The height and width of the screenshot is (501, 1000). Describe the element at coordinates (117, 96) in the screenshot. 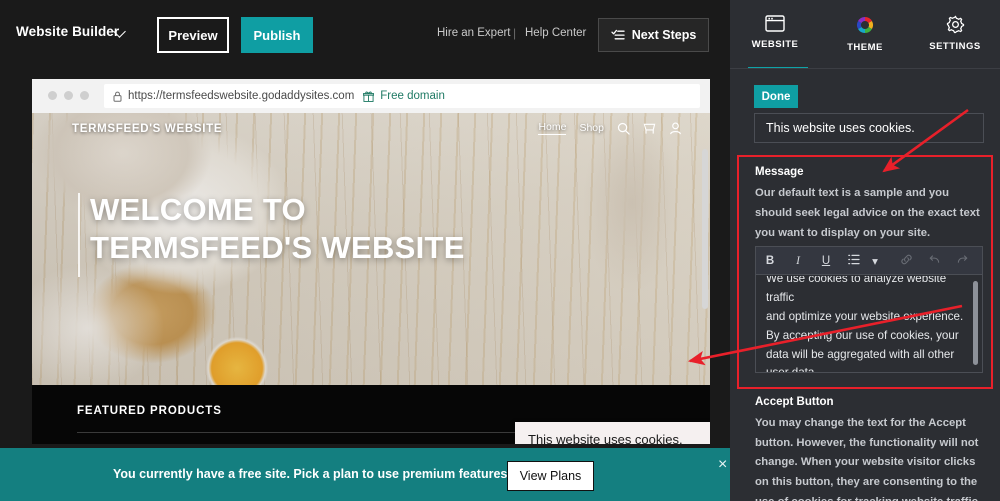

I see `lock-icon` at that location.